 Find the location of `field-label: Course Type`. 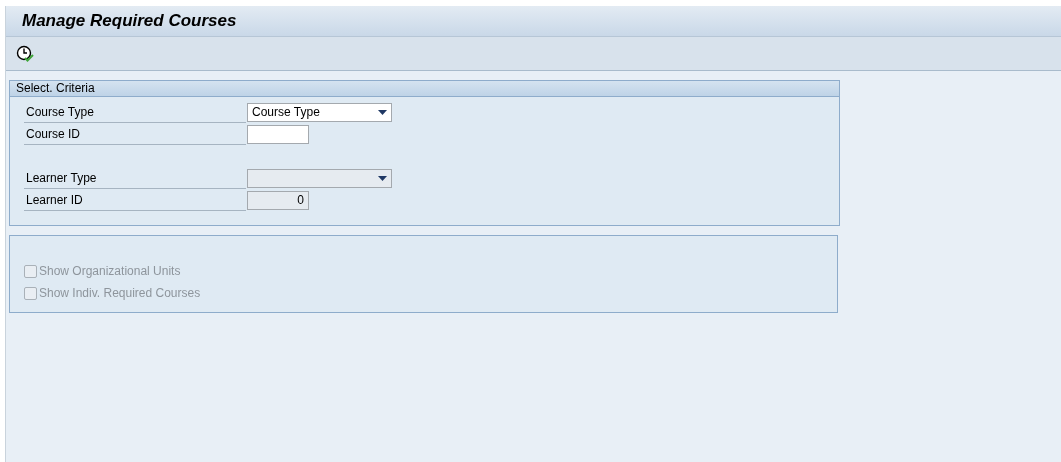

field-label: Course Type is located at coordinates (135, 112).